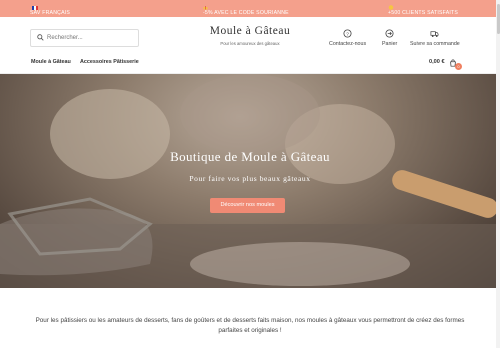  I want to click on announcement-right: +500 CLIENTS SATISFAITS, so click(423, 10).